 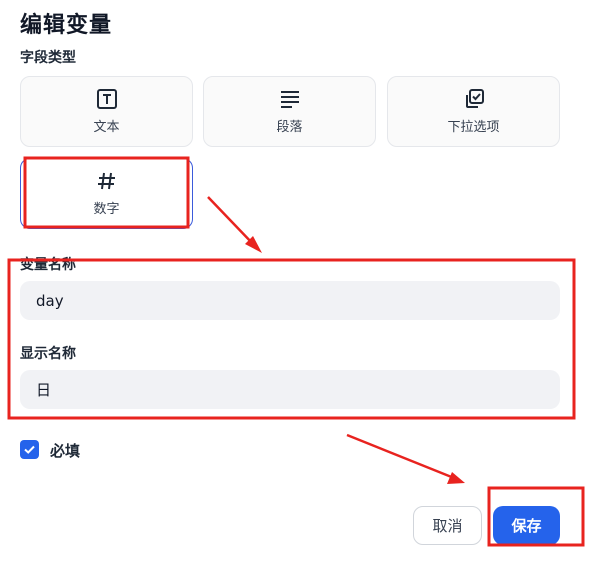 I want to click on required-checkbox, so click(x=29, y=449).